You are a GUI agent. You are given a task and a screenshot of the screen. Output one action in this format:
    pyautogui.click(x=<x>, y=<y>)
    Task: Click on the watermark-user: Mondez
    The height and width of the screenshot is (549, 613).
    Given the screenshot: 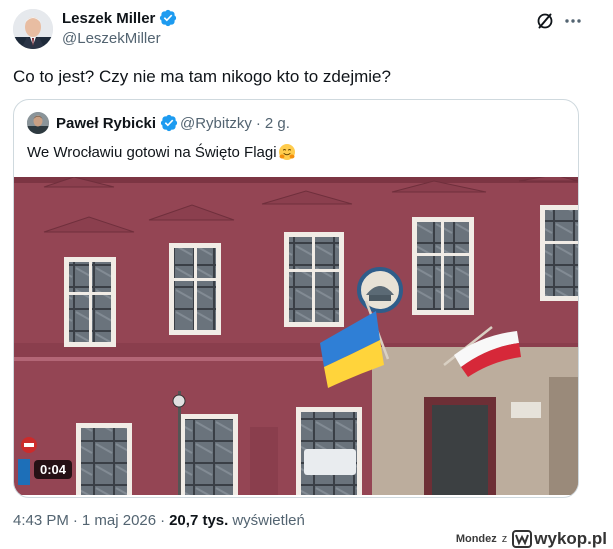 What is the action you would take?
    pyautogui.click(x=476, y=539)
    